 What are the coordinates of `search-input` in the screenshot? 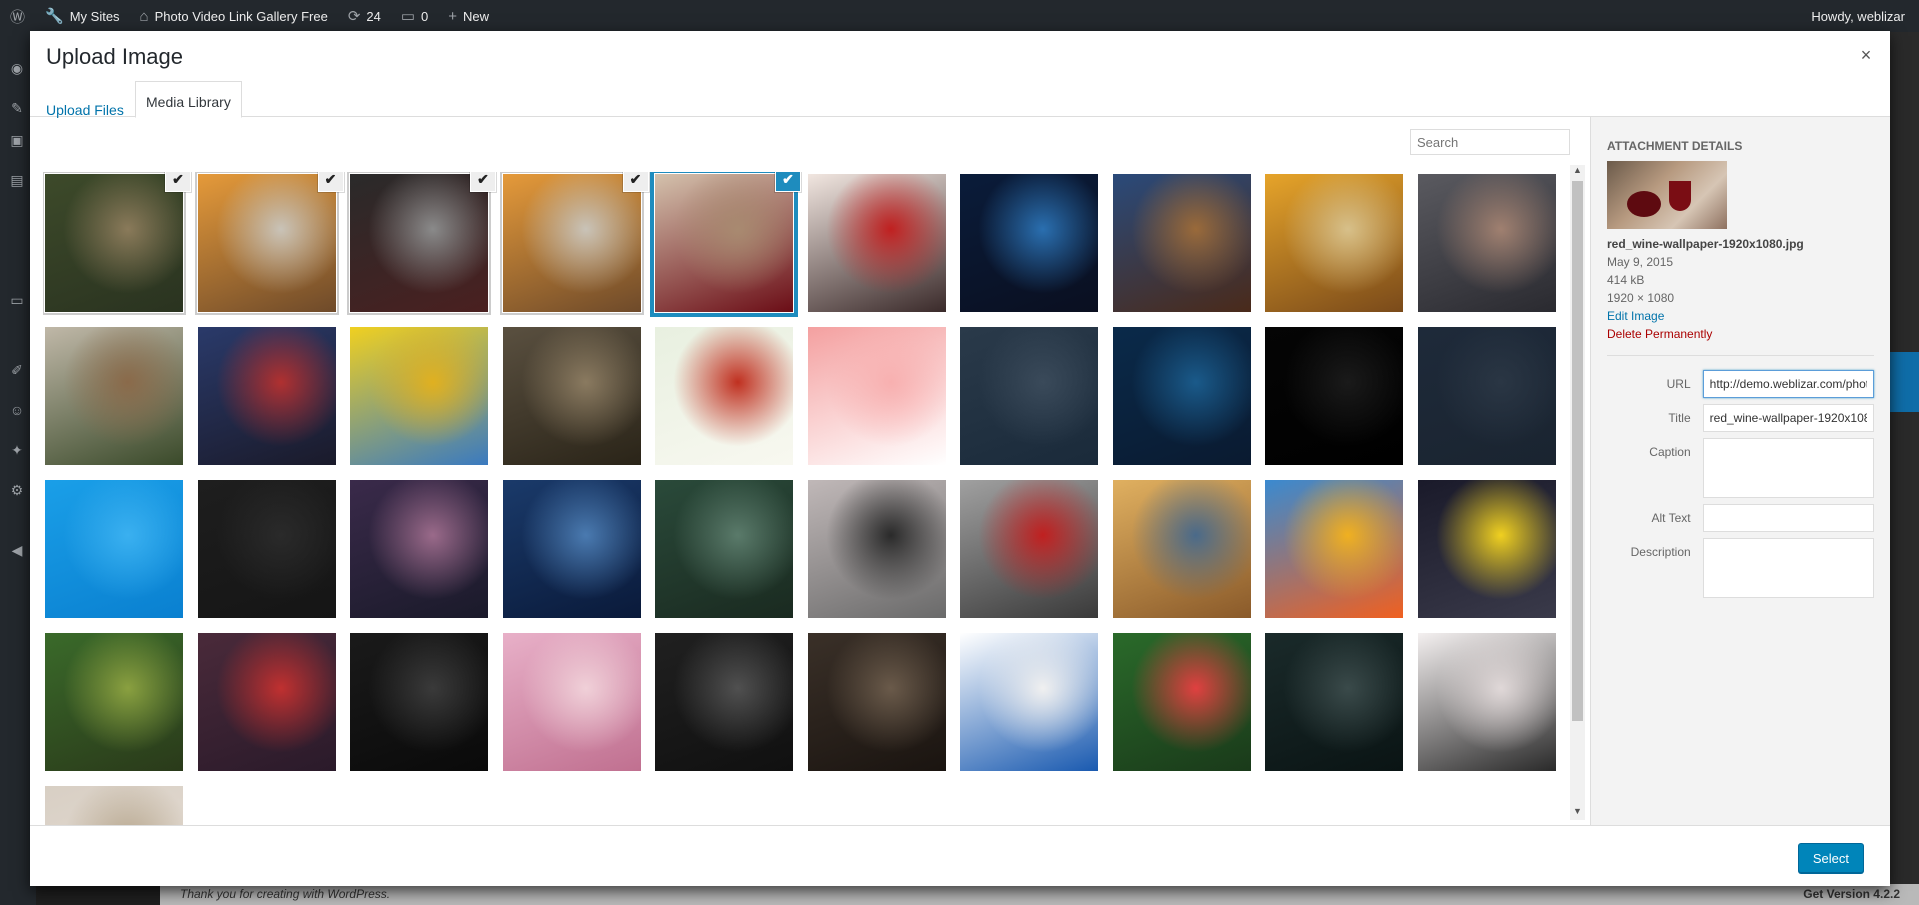 It's located at (1490, 142).